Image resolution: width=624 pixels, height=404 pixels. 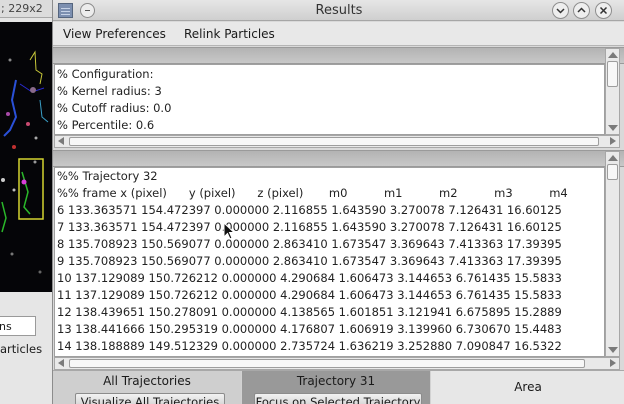 I want to click on visualize-all-trajectories-button: Visualize All Trajectories, so click(x=150, y=398).